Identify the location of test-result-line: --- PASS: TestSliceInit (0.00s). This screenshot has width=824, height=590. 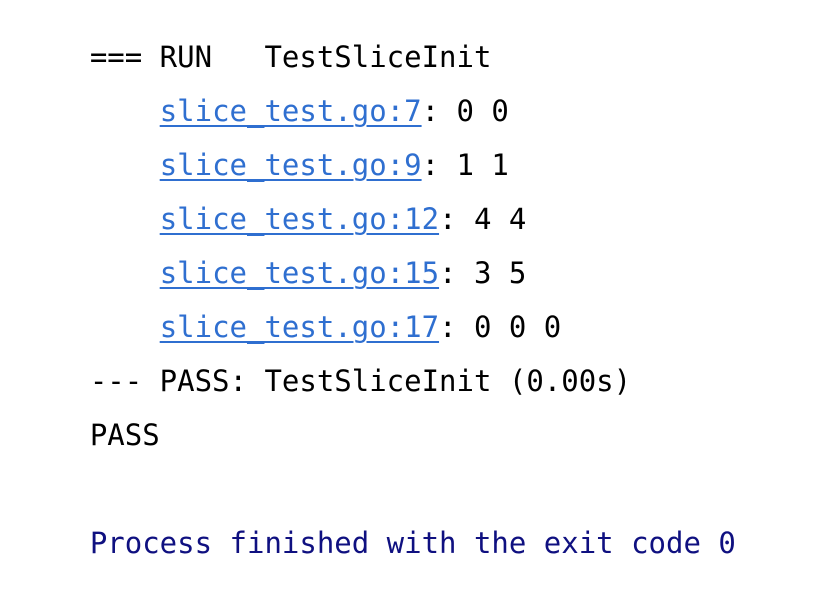
(325, 366).